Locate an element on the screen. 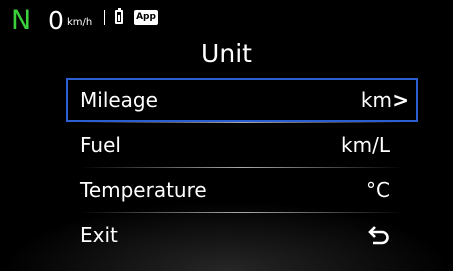 This screenshot has width=469, height=271. menu-item-label: Mileage is located at coordinates (119, 100).